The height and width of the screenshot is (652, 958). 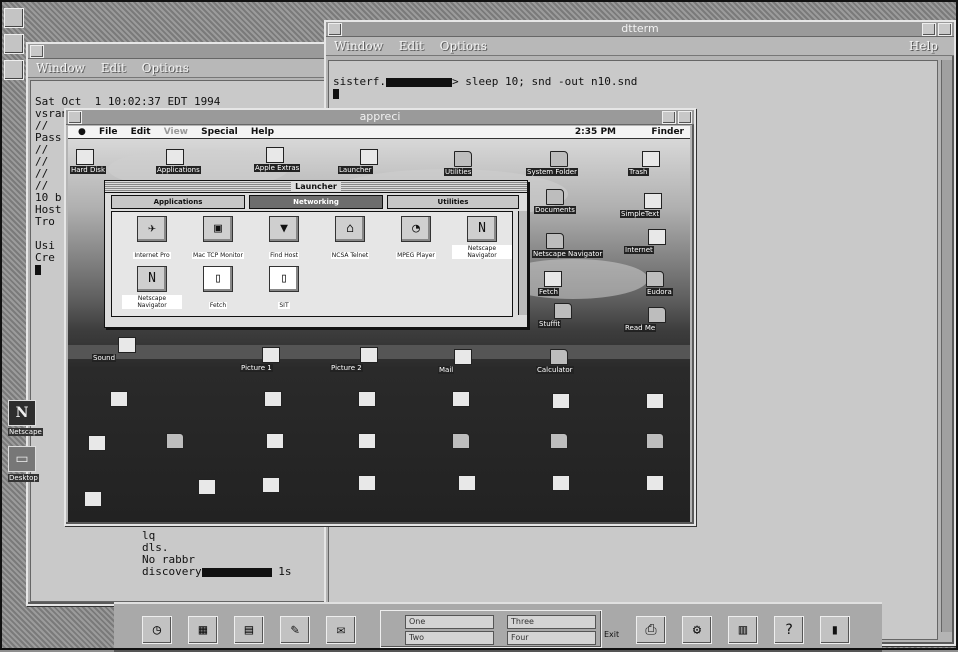 I want to click on tab-utilities: Utilities, so click(x=453, y=202).